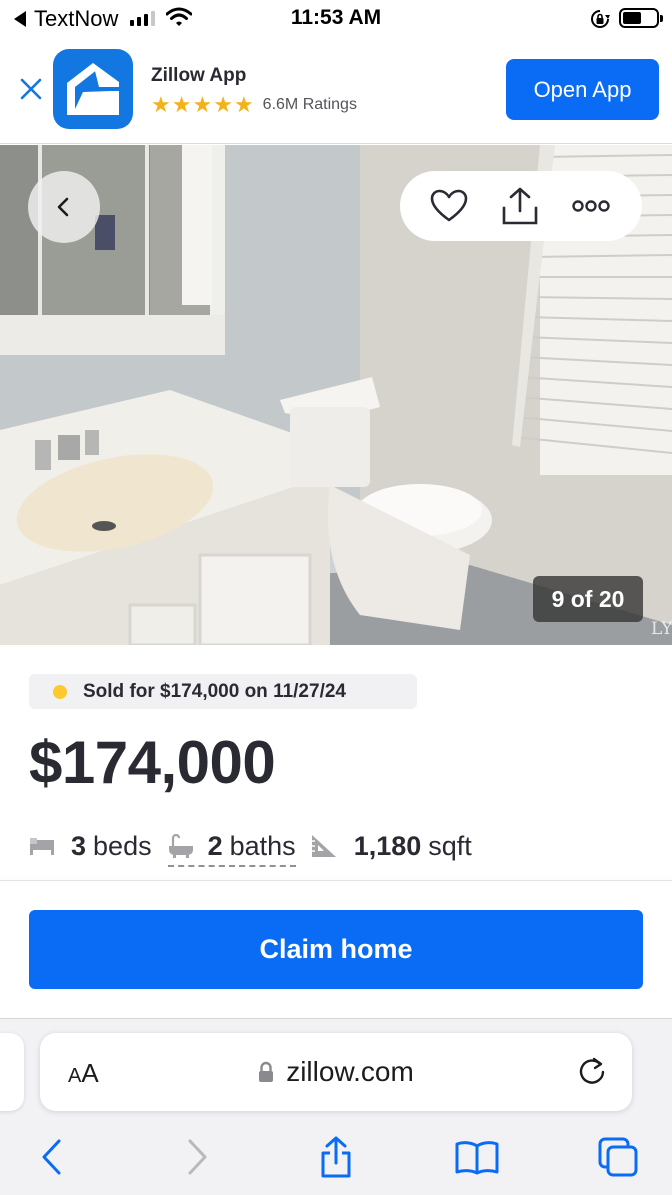 The height and width of the screenshot is (1195, 672). I want to click on close-icon, so click(31, 89).